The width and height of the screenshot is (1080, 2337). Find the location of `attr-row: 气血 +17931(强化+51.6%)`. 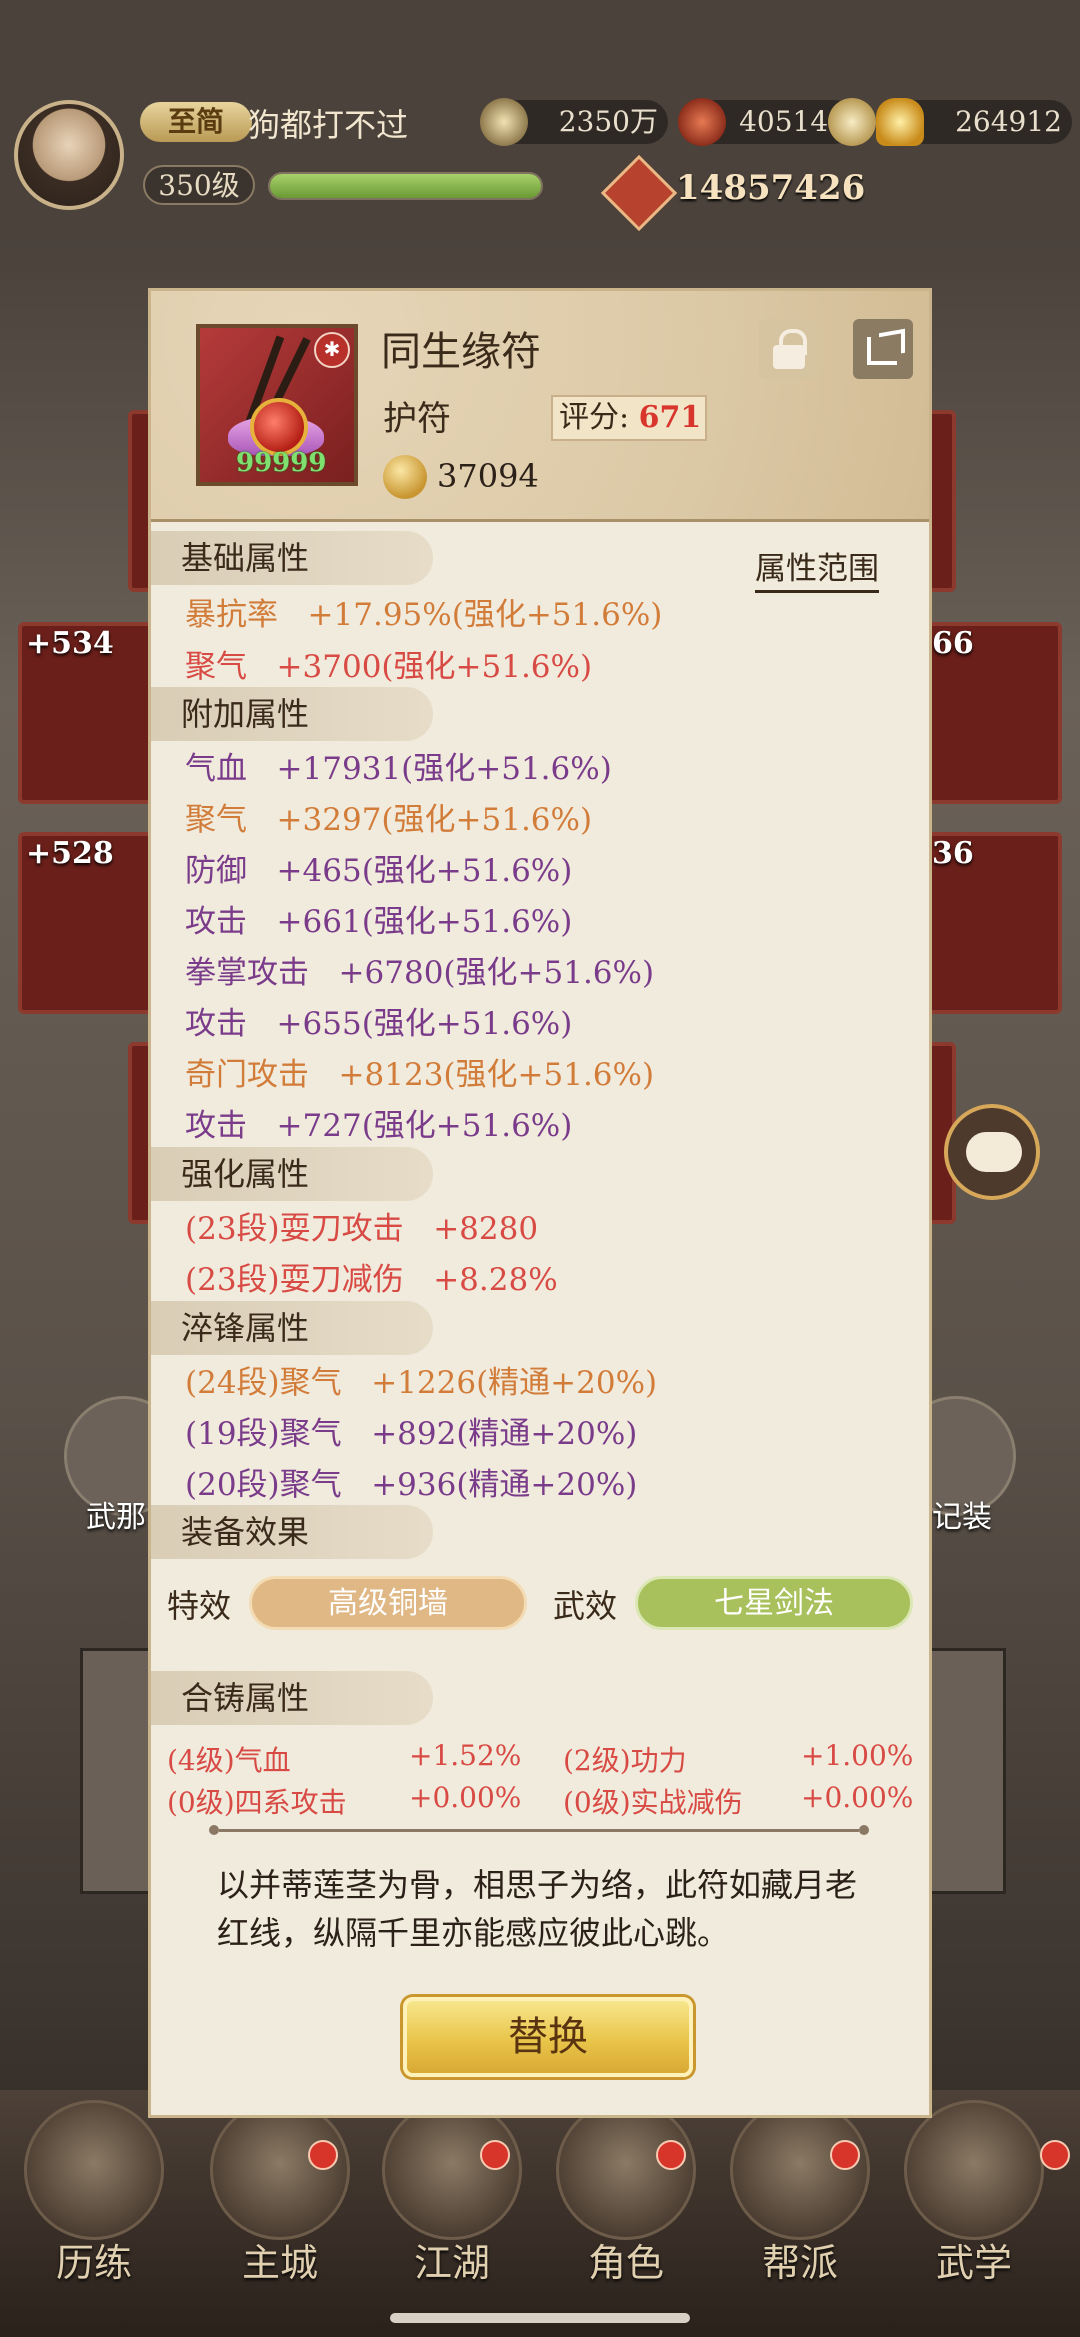

attr-row: 气血 +17931(强化+51.6%) is located at coordinates (398, 769).